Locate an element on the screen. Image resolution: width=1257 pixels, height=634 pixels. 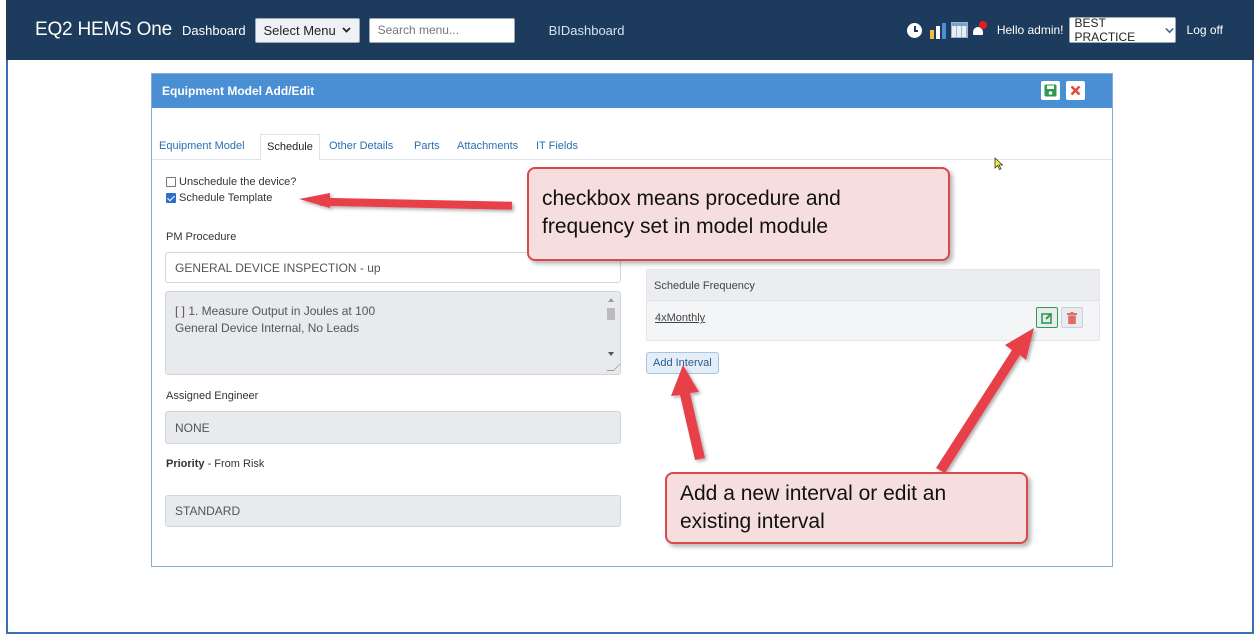
priority-label-row: Priority - From Risk is located at coordinates (215, 464).